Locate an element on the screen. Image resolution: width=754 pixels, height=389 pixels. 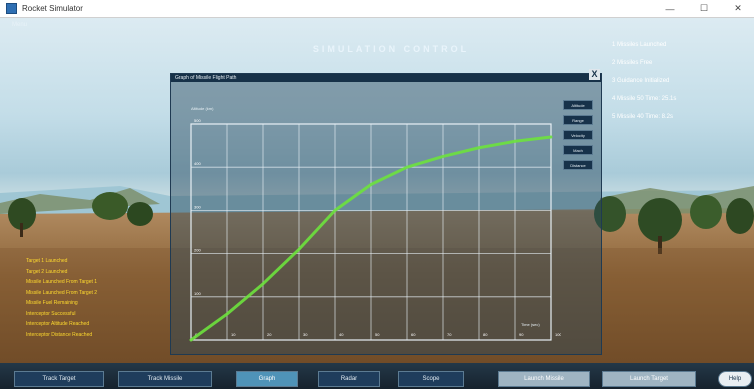
status-line: 2 Missiles Free is located at coordinates (632, 63).